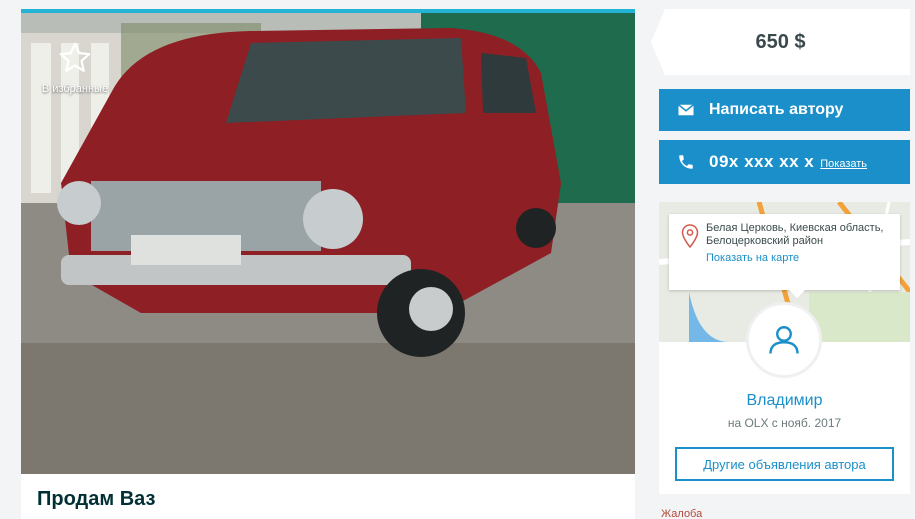 The width and height of the screenshot is (915, 519). I want to click on complaint-link: Жалоба, so click(681, 513).